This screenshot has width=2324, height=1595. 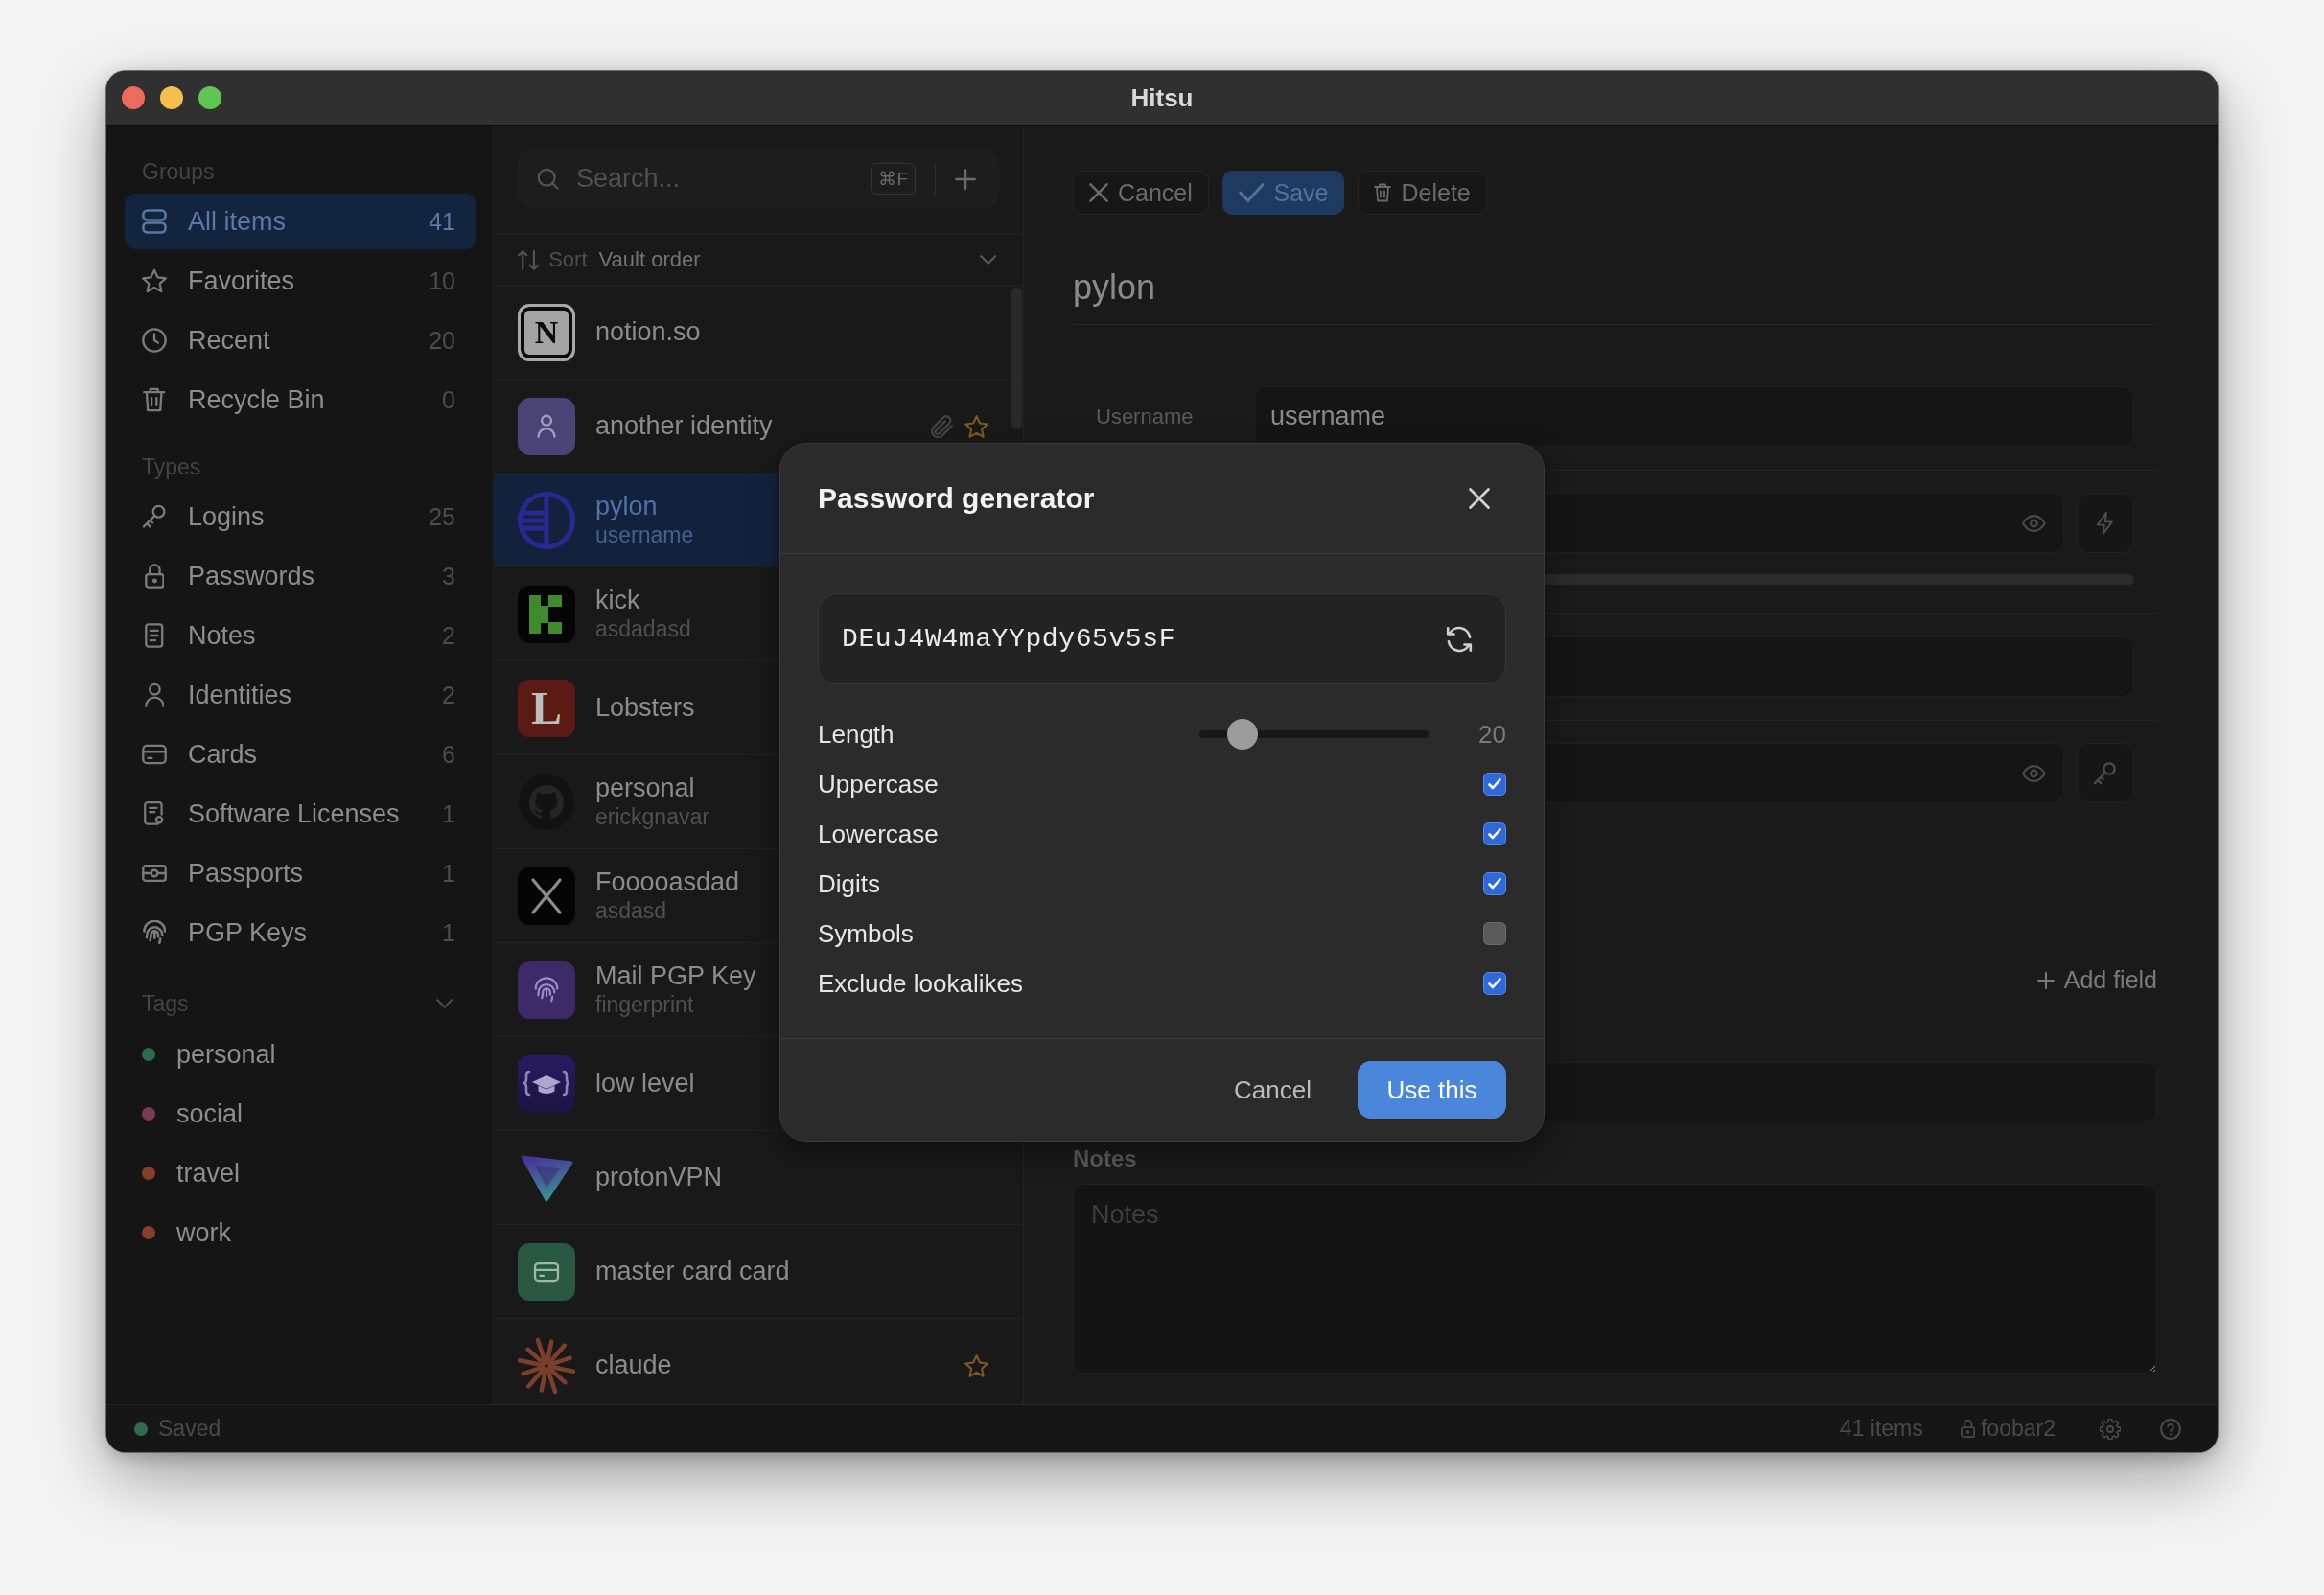 I want to click on slider-thumb, so click(x=1243, y=734).